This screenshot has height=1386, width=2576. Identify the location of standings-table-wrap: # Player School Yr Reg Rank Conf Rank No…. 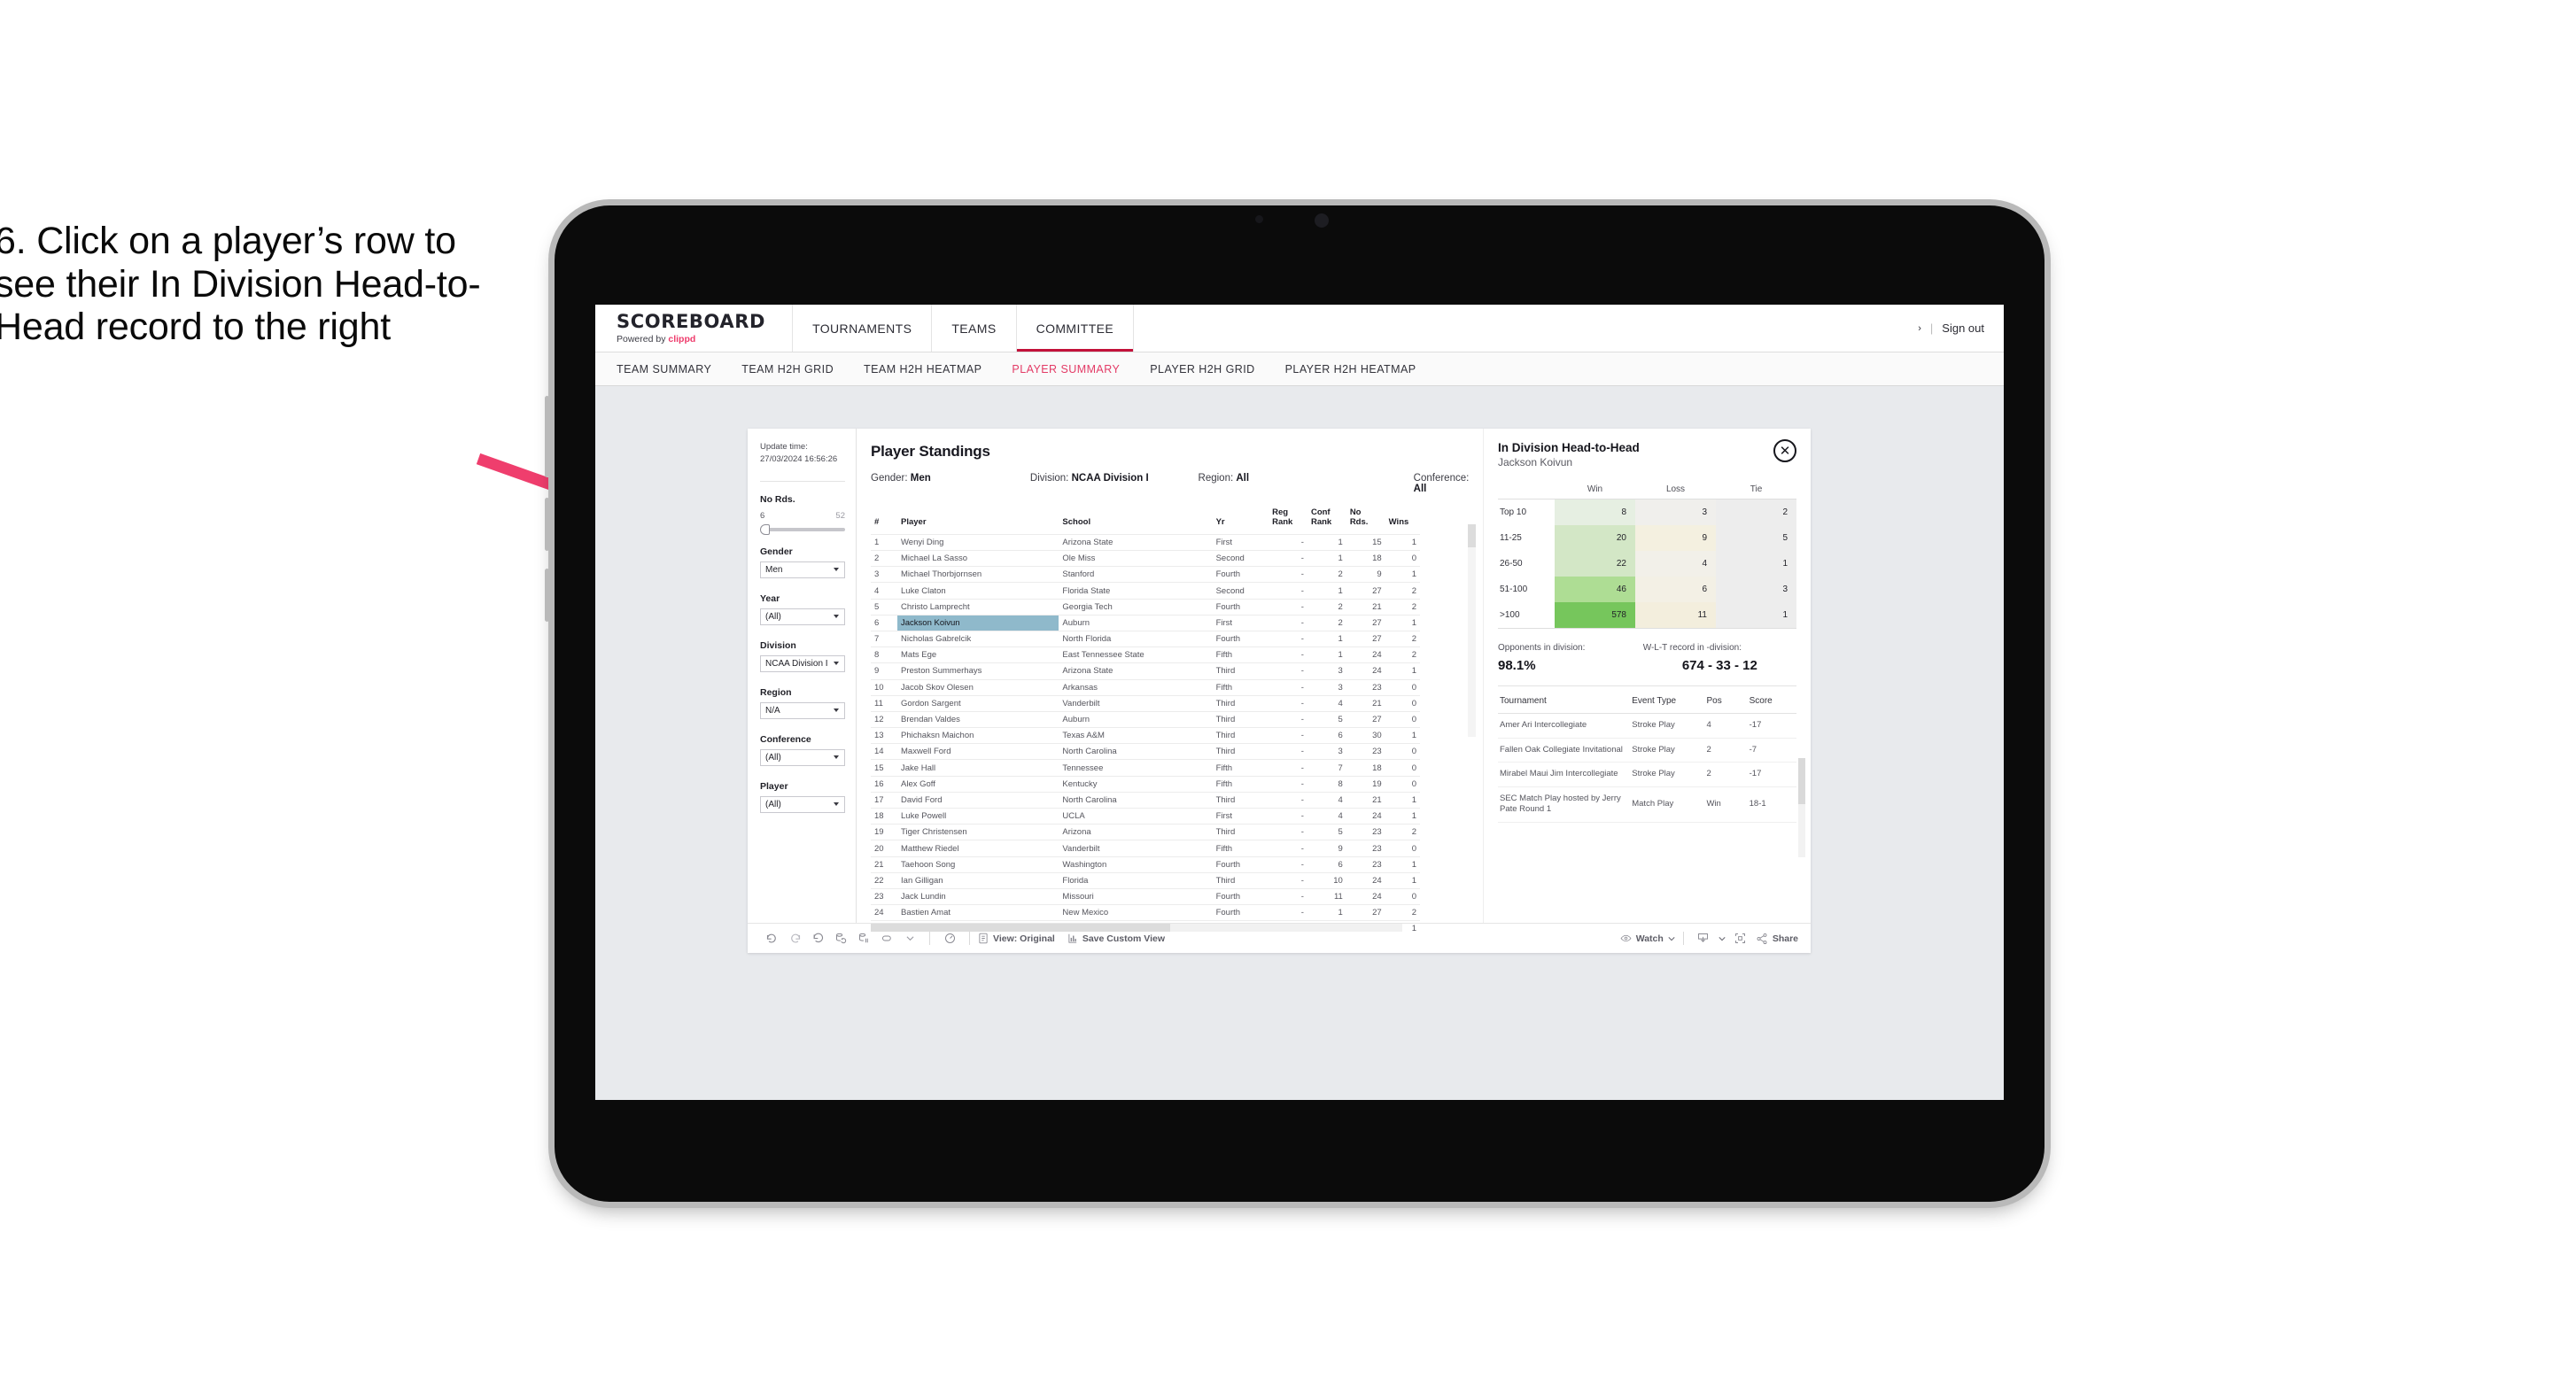
(1177, 722).